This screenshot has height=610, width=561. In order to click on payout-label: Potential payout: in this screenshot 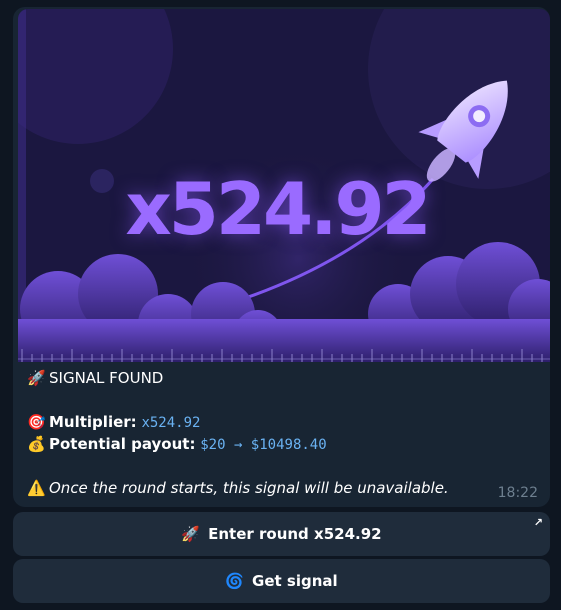, I will do `click(122, 444)`.